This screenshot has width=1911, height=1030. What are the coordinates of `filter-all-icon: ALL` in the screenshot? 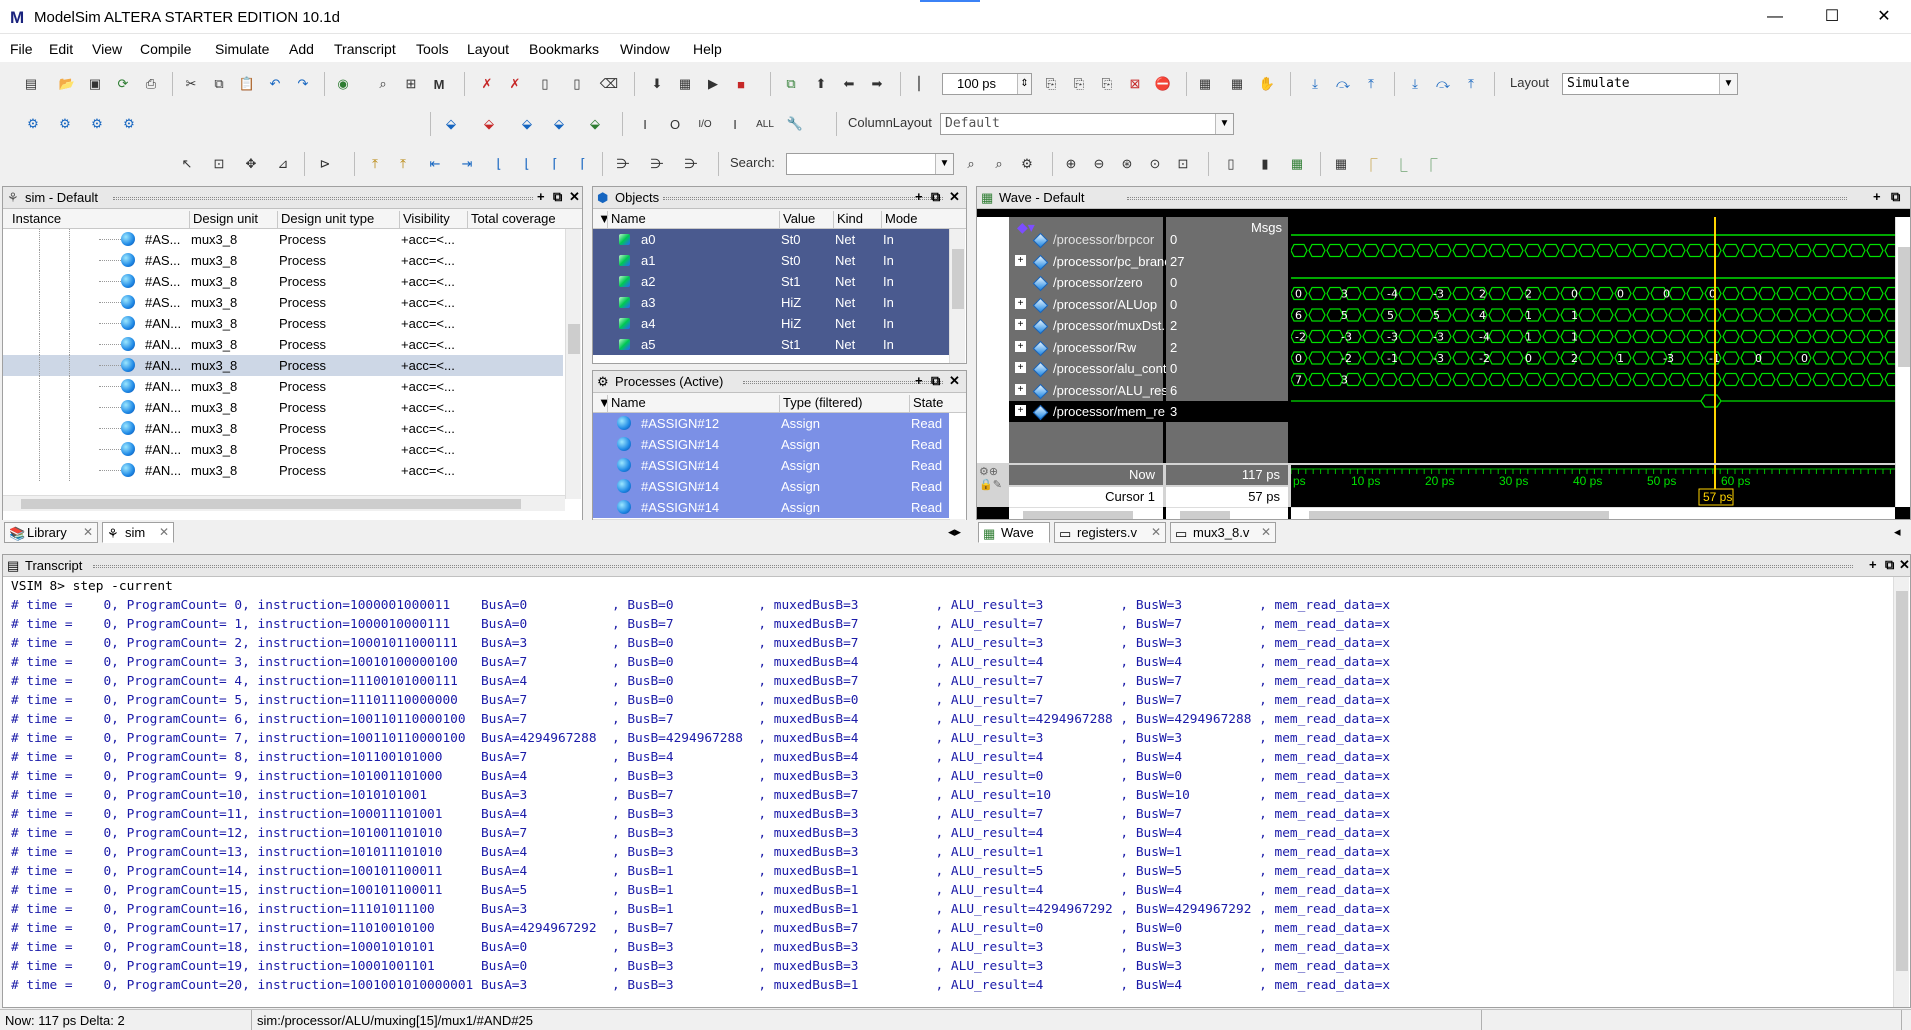 It's located at (765, 124).